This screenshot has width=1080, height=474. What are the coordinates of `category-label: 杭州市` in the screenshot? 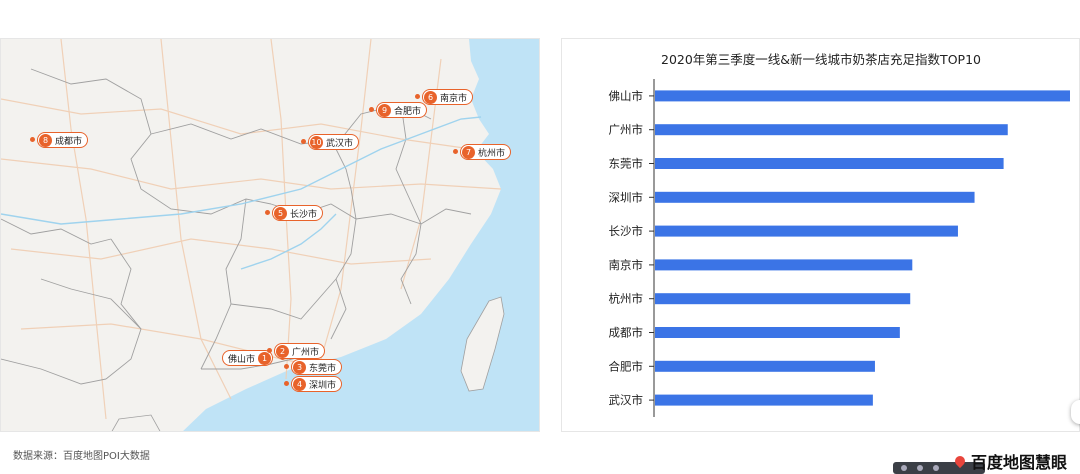 It's located at (626, 299).